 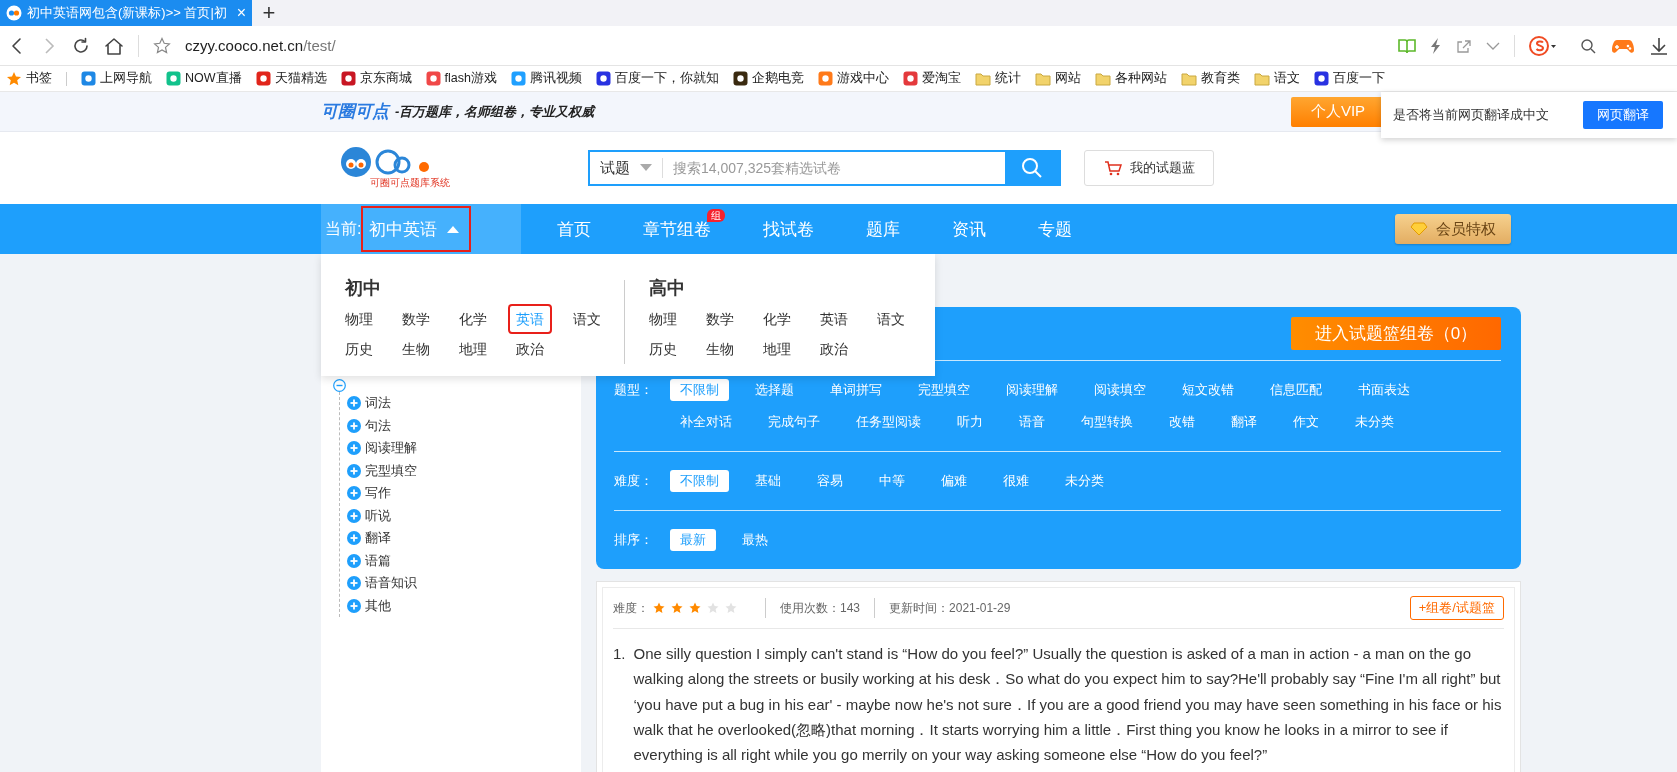 What do you see at coordinates (291, 78) in the screenshot?
I see `bookmark-link: 天猫精选` at bounding box center [291, 78].